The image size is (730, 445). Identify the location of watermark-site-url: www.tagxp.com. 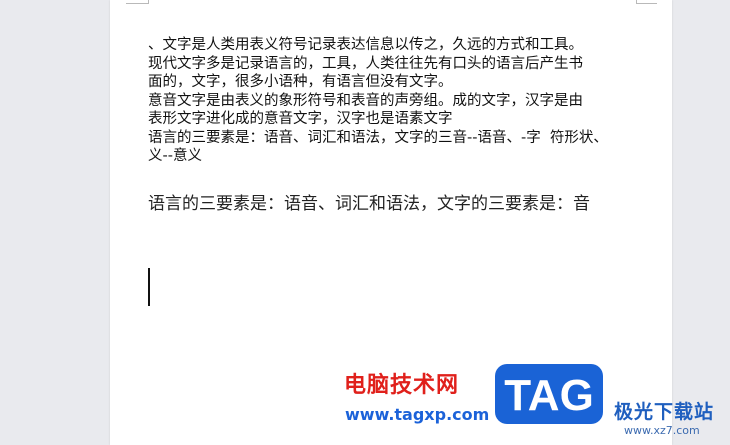
(417, 414).